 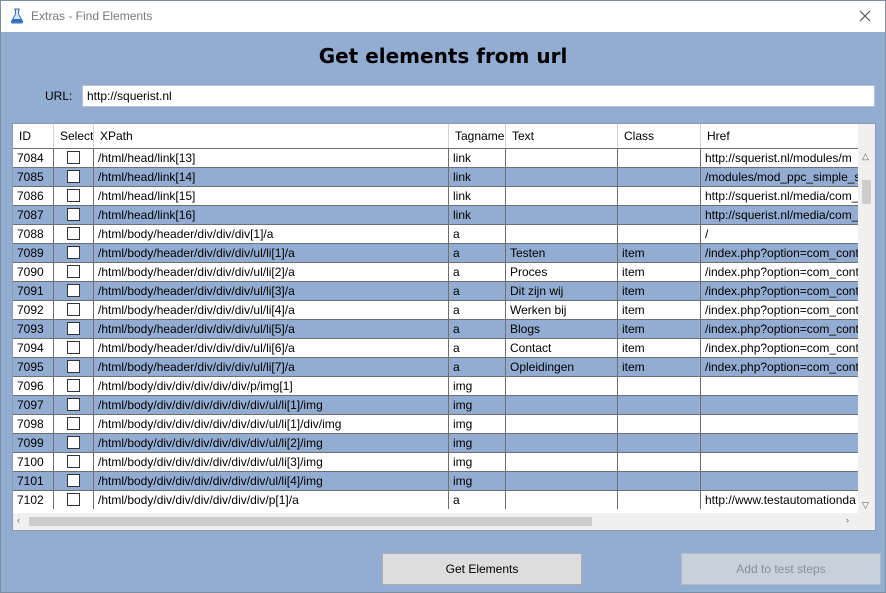 What do you see at coordinates (33, 443) in the screenshot?
I see `cell-id: 7099` at bounding box center [33, 443].